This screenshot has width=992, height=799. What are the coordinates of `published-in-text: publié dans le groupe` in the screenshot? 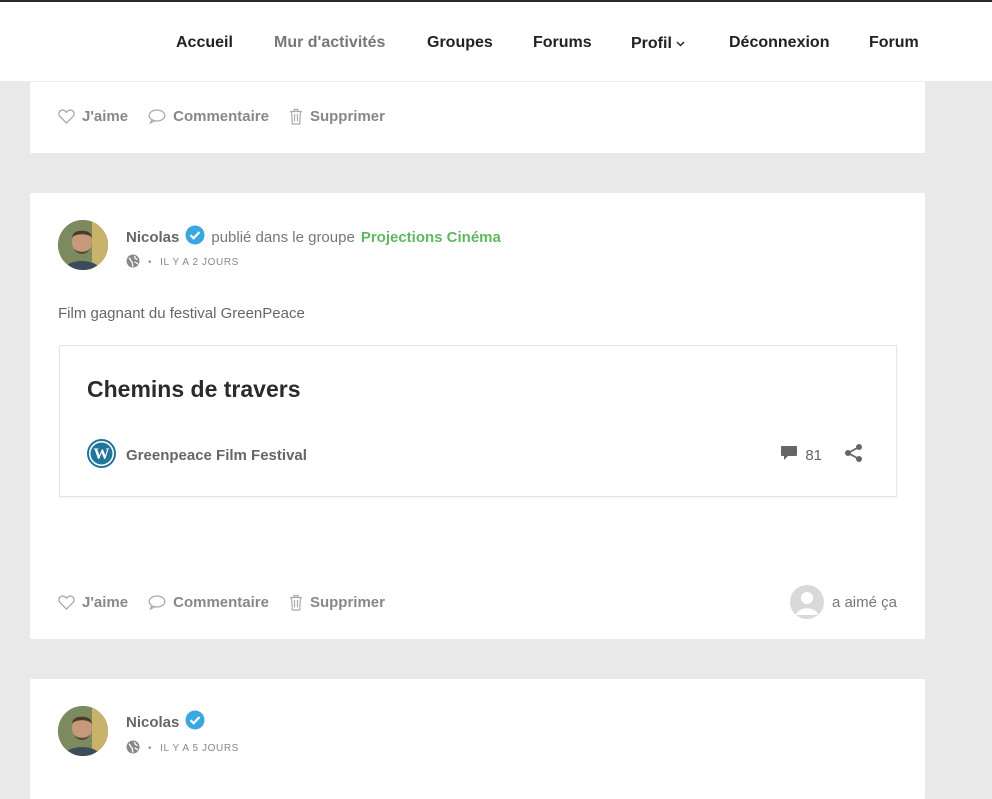 It's located at (283, 237).